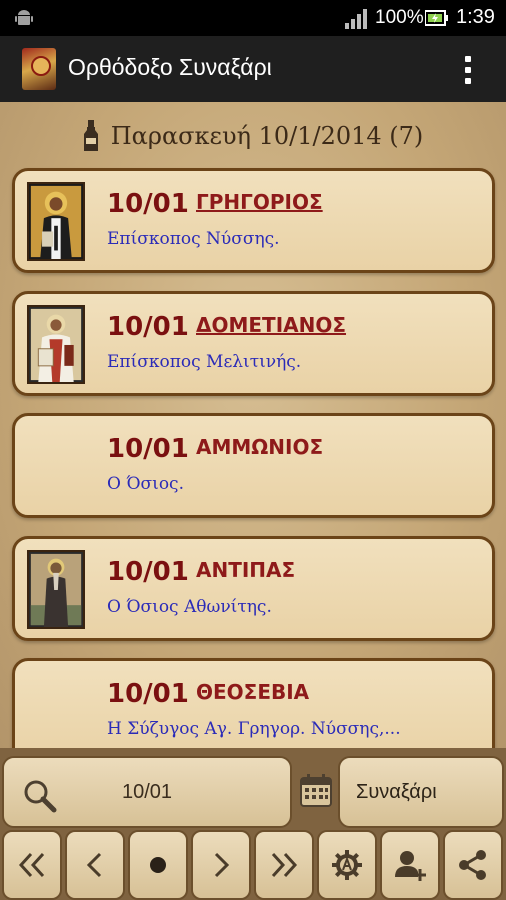 This screenshot has height=900, width=506. I want to click on oil-bottle-icon, so click(90, 135).